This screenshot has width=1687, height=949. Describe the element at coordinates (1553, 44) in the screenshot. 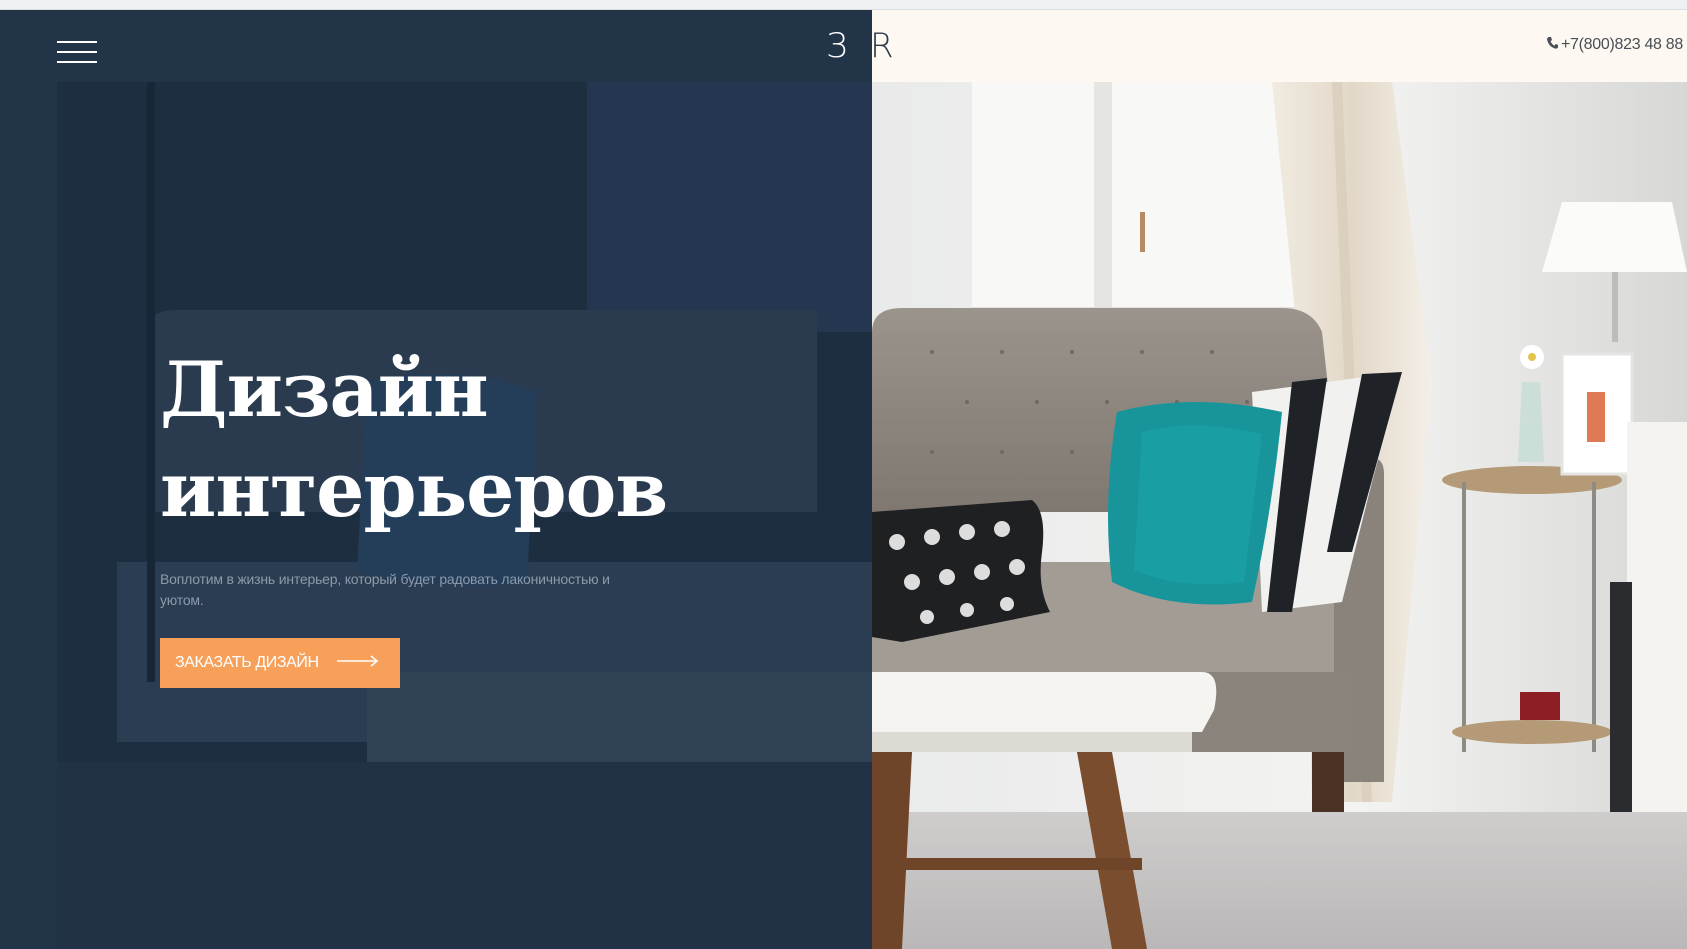

I see `phone-icon` at that location.